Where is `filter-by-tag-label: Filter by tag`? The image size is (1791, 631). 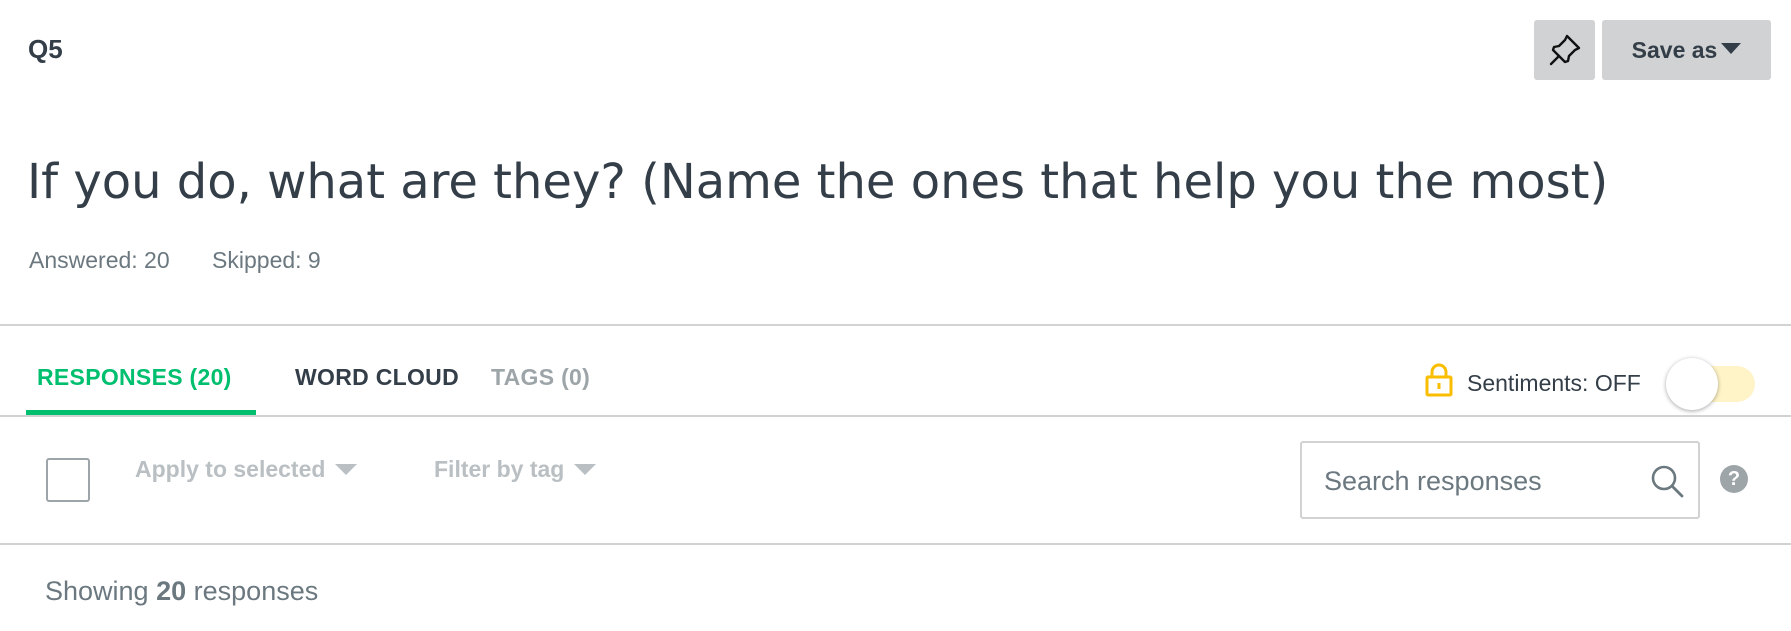
filter-by-tag-label: Filter by tag is located at coordinates (499, 469).